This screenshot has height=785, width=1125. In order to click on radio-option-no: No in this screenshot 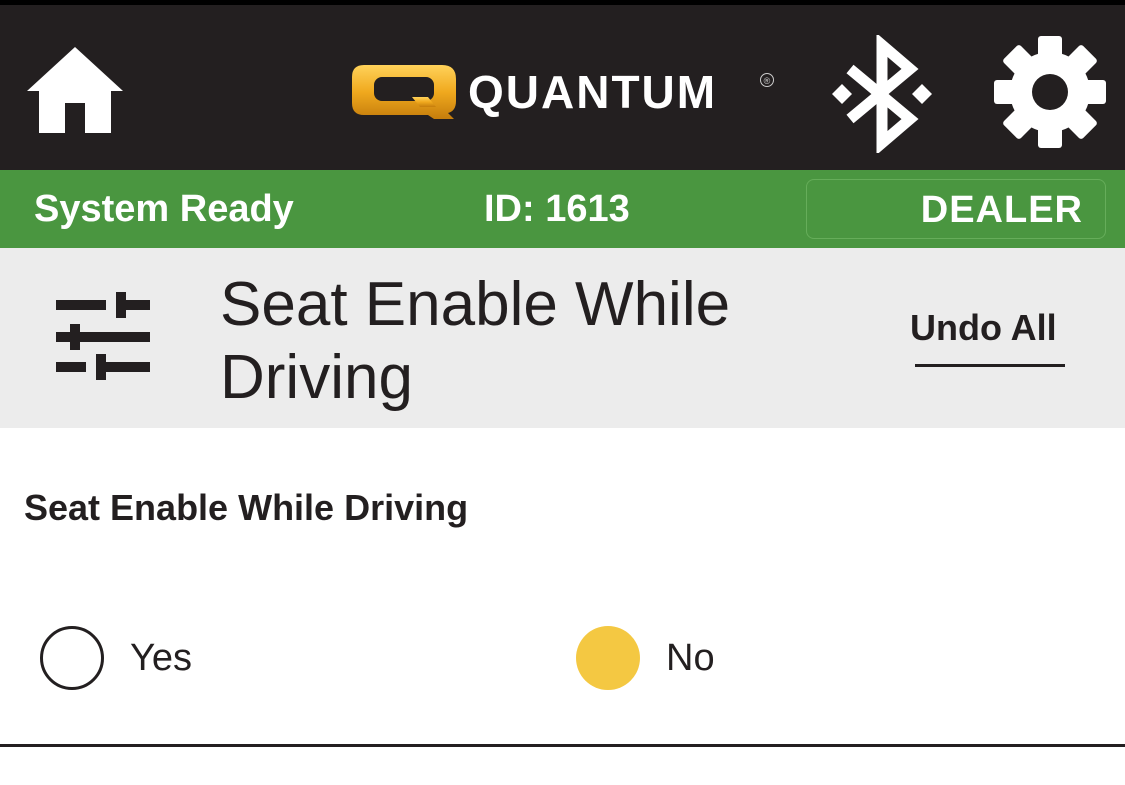, I will do `click(676, 658)`.